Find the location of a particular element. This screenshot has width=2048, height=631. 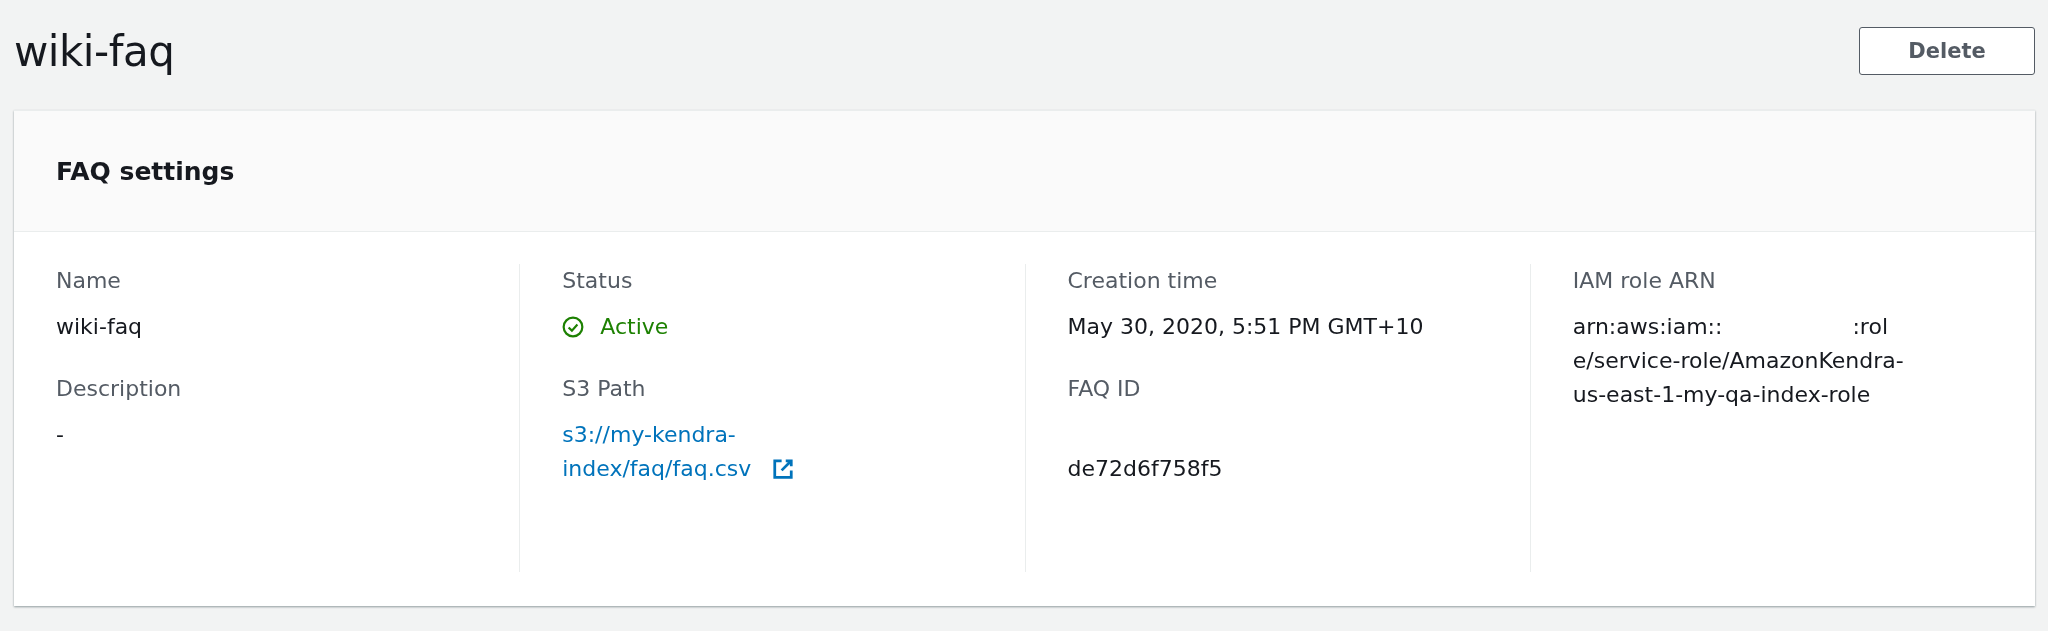

external-link-icon is located at coordinates (783, 469).